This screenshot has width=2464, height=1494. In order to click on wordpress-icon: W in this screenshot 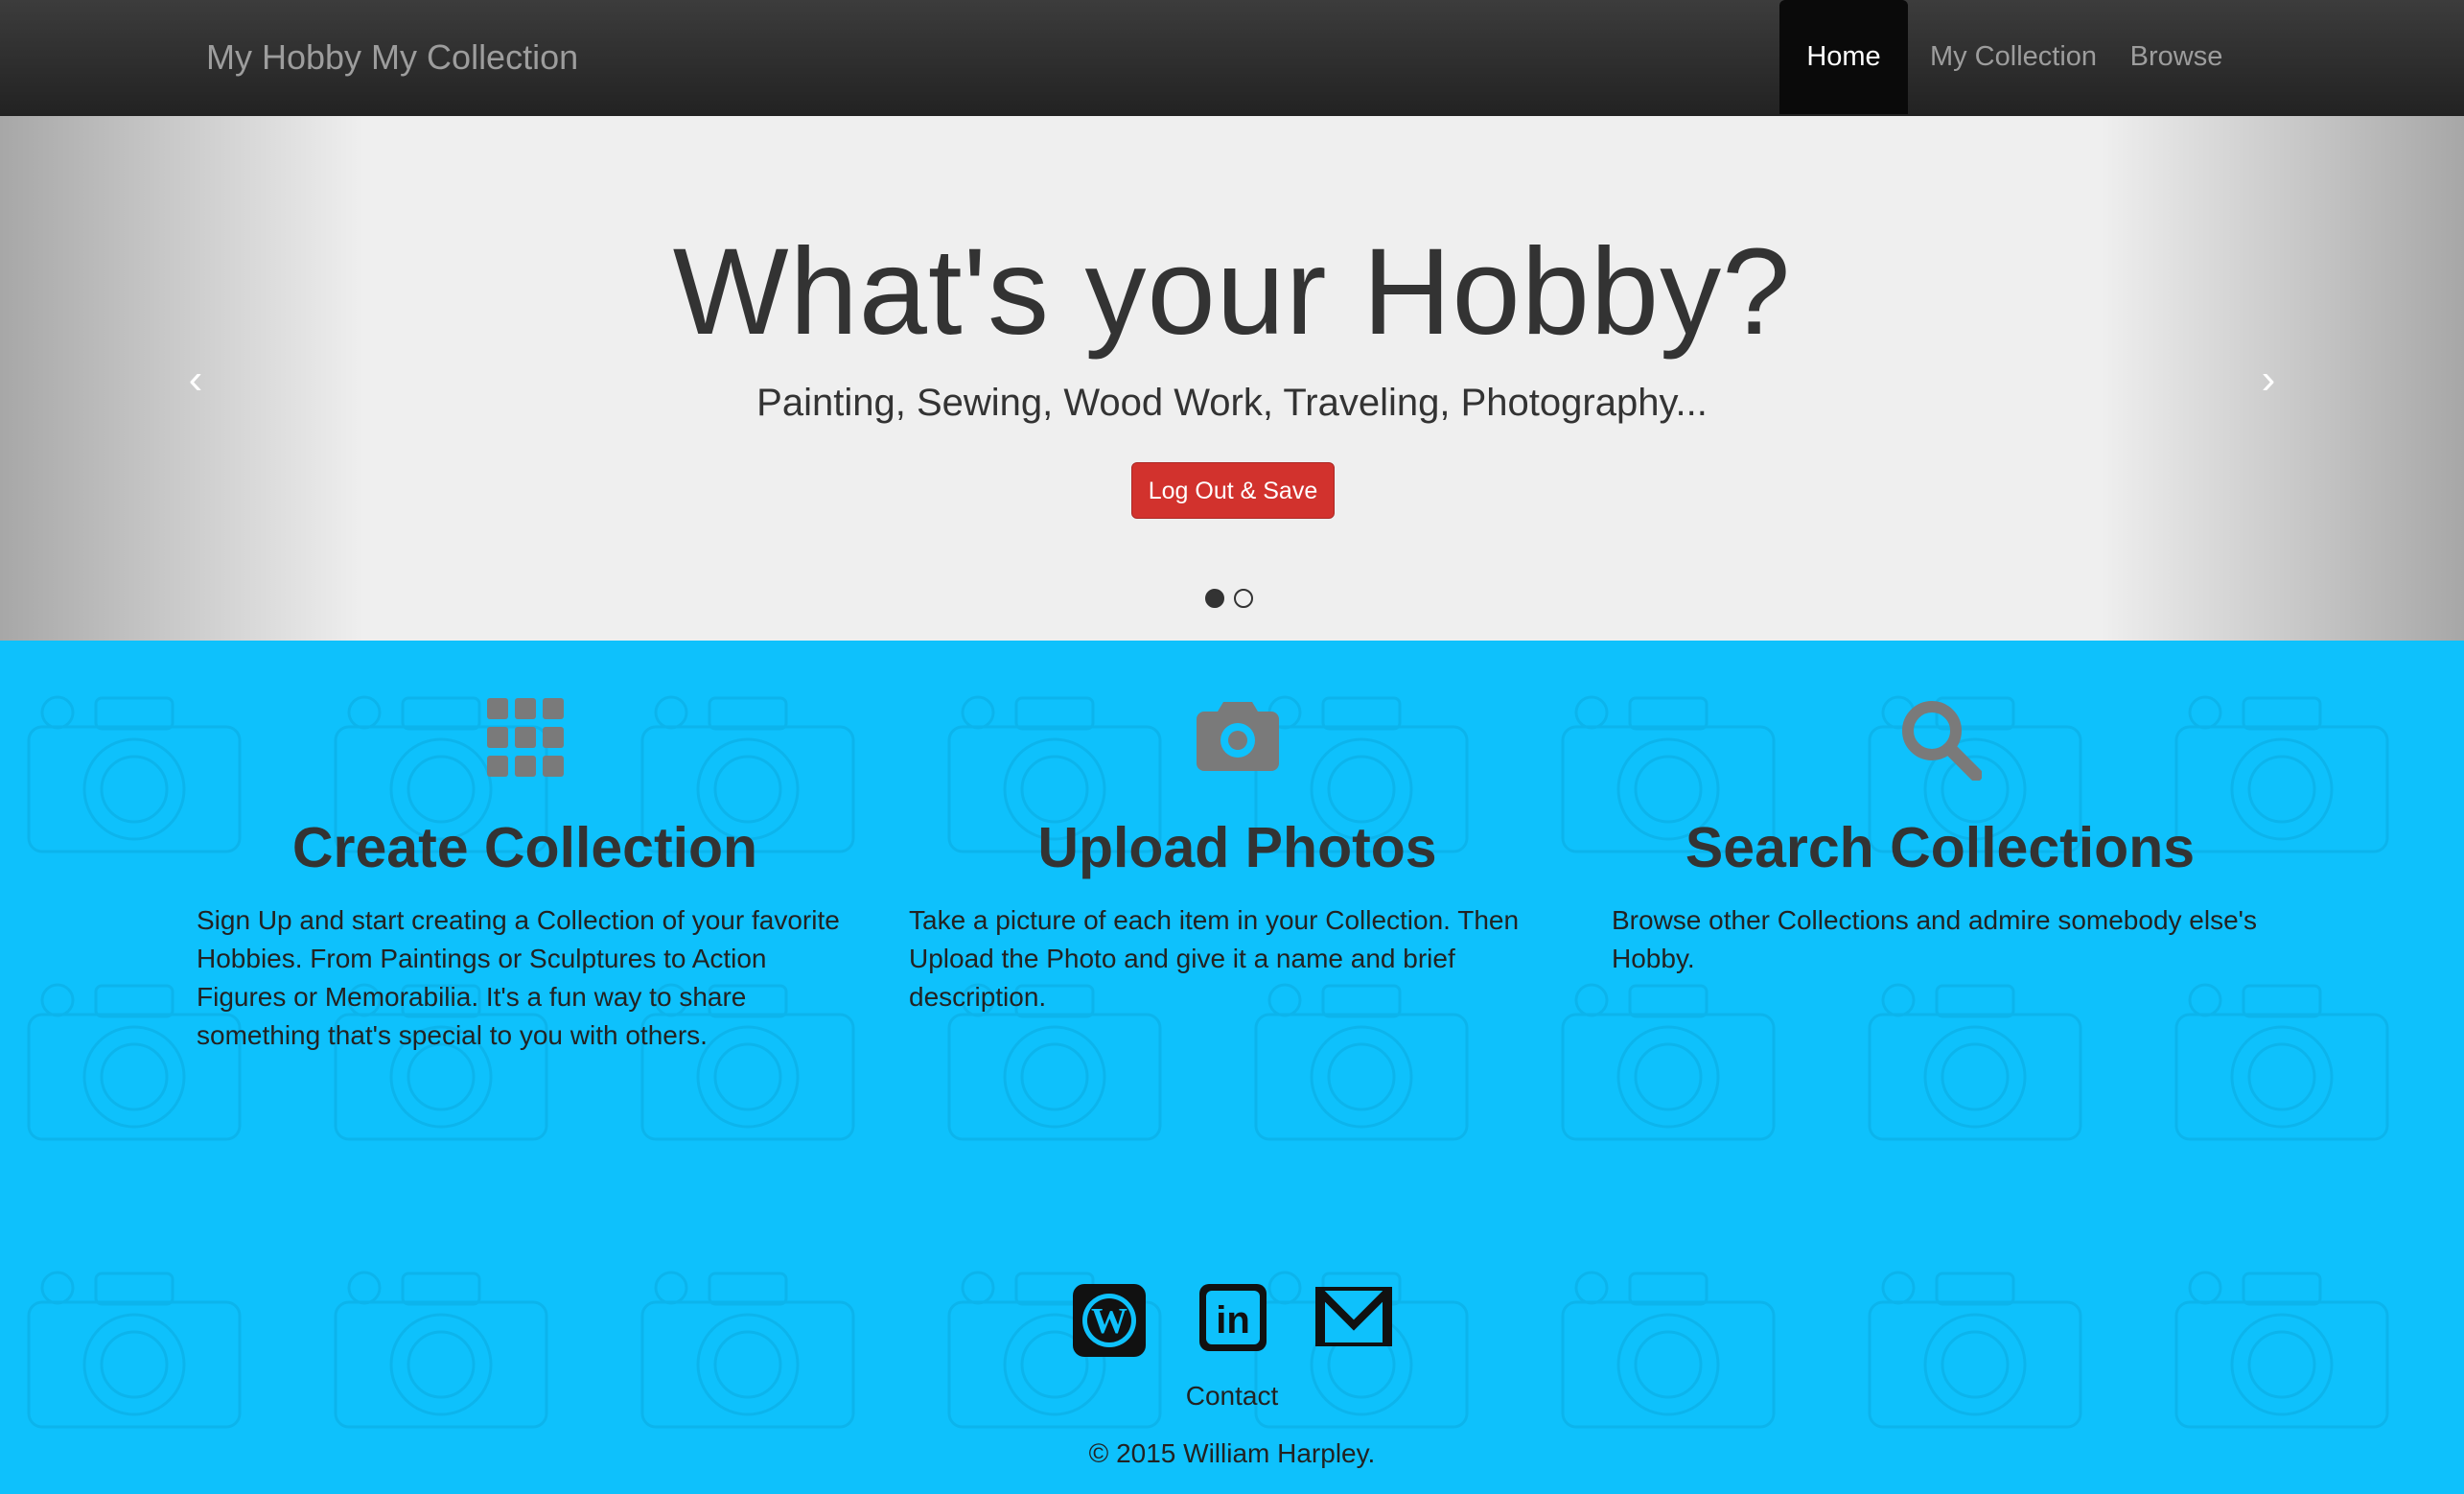, I will do `click(1110, 1320)`.